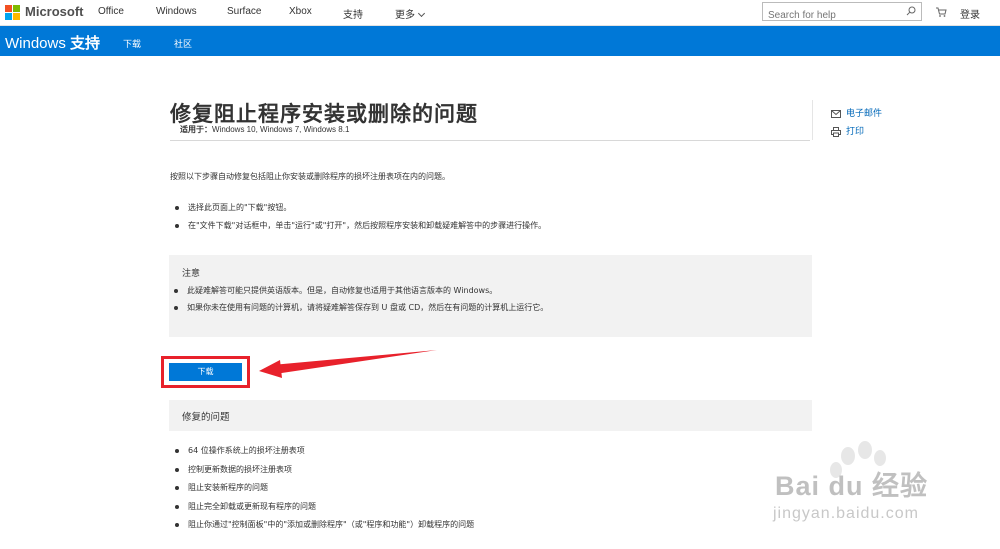 The image size is (1000, 549). I want to click on fixed-issues-title: 修复的问题, so click(206, 417).